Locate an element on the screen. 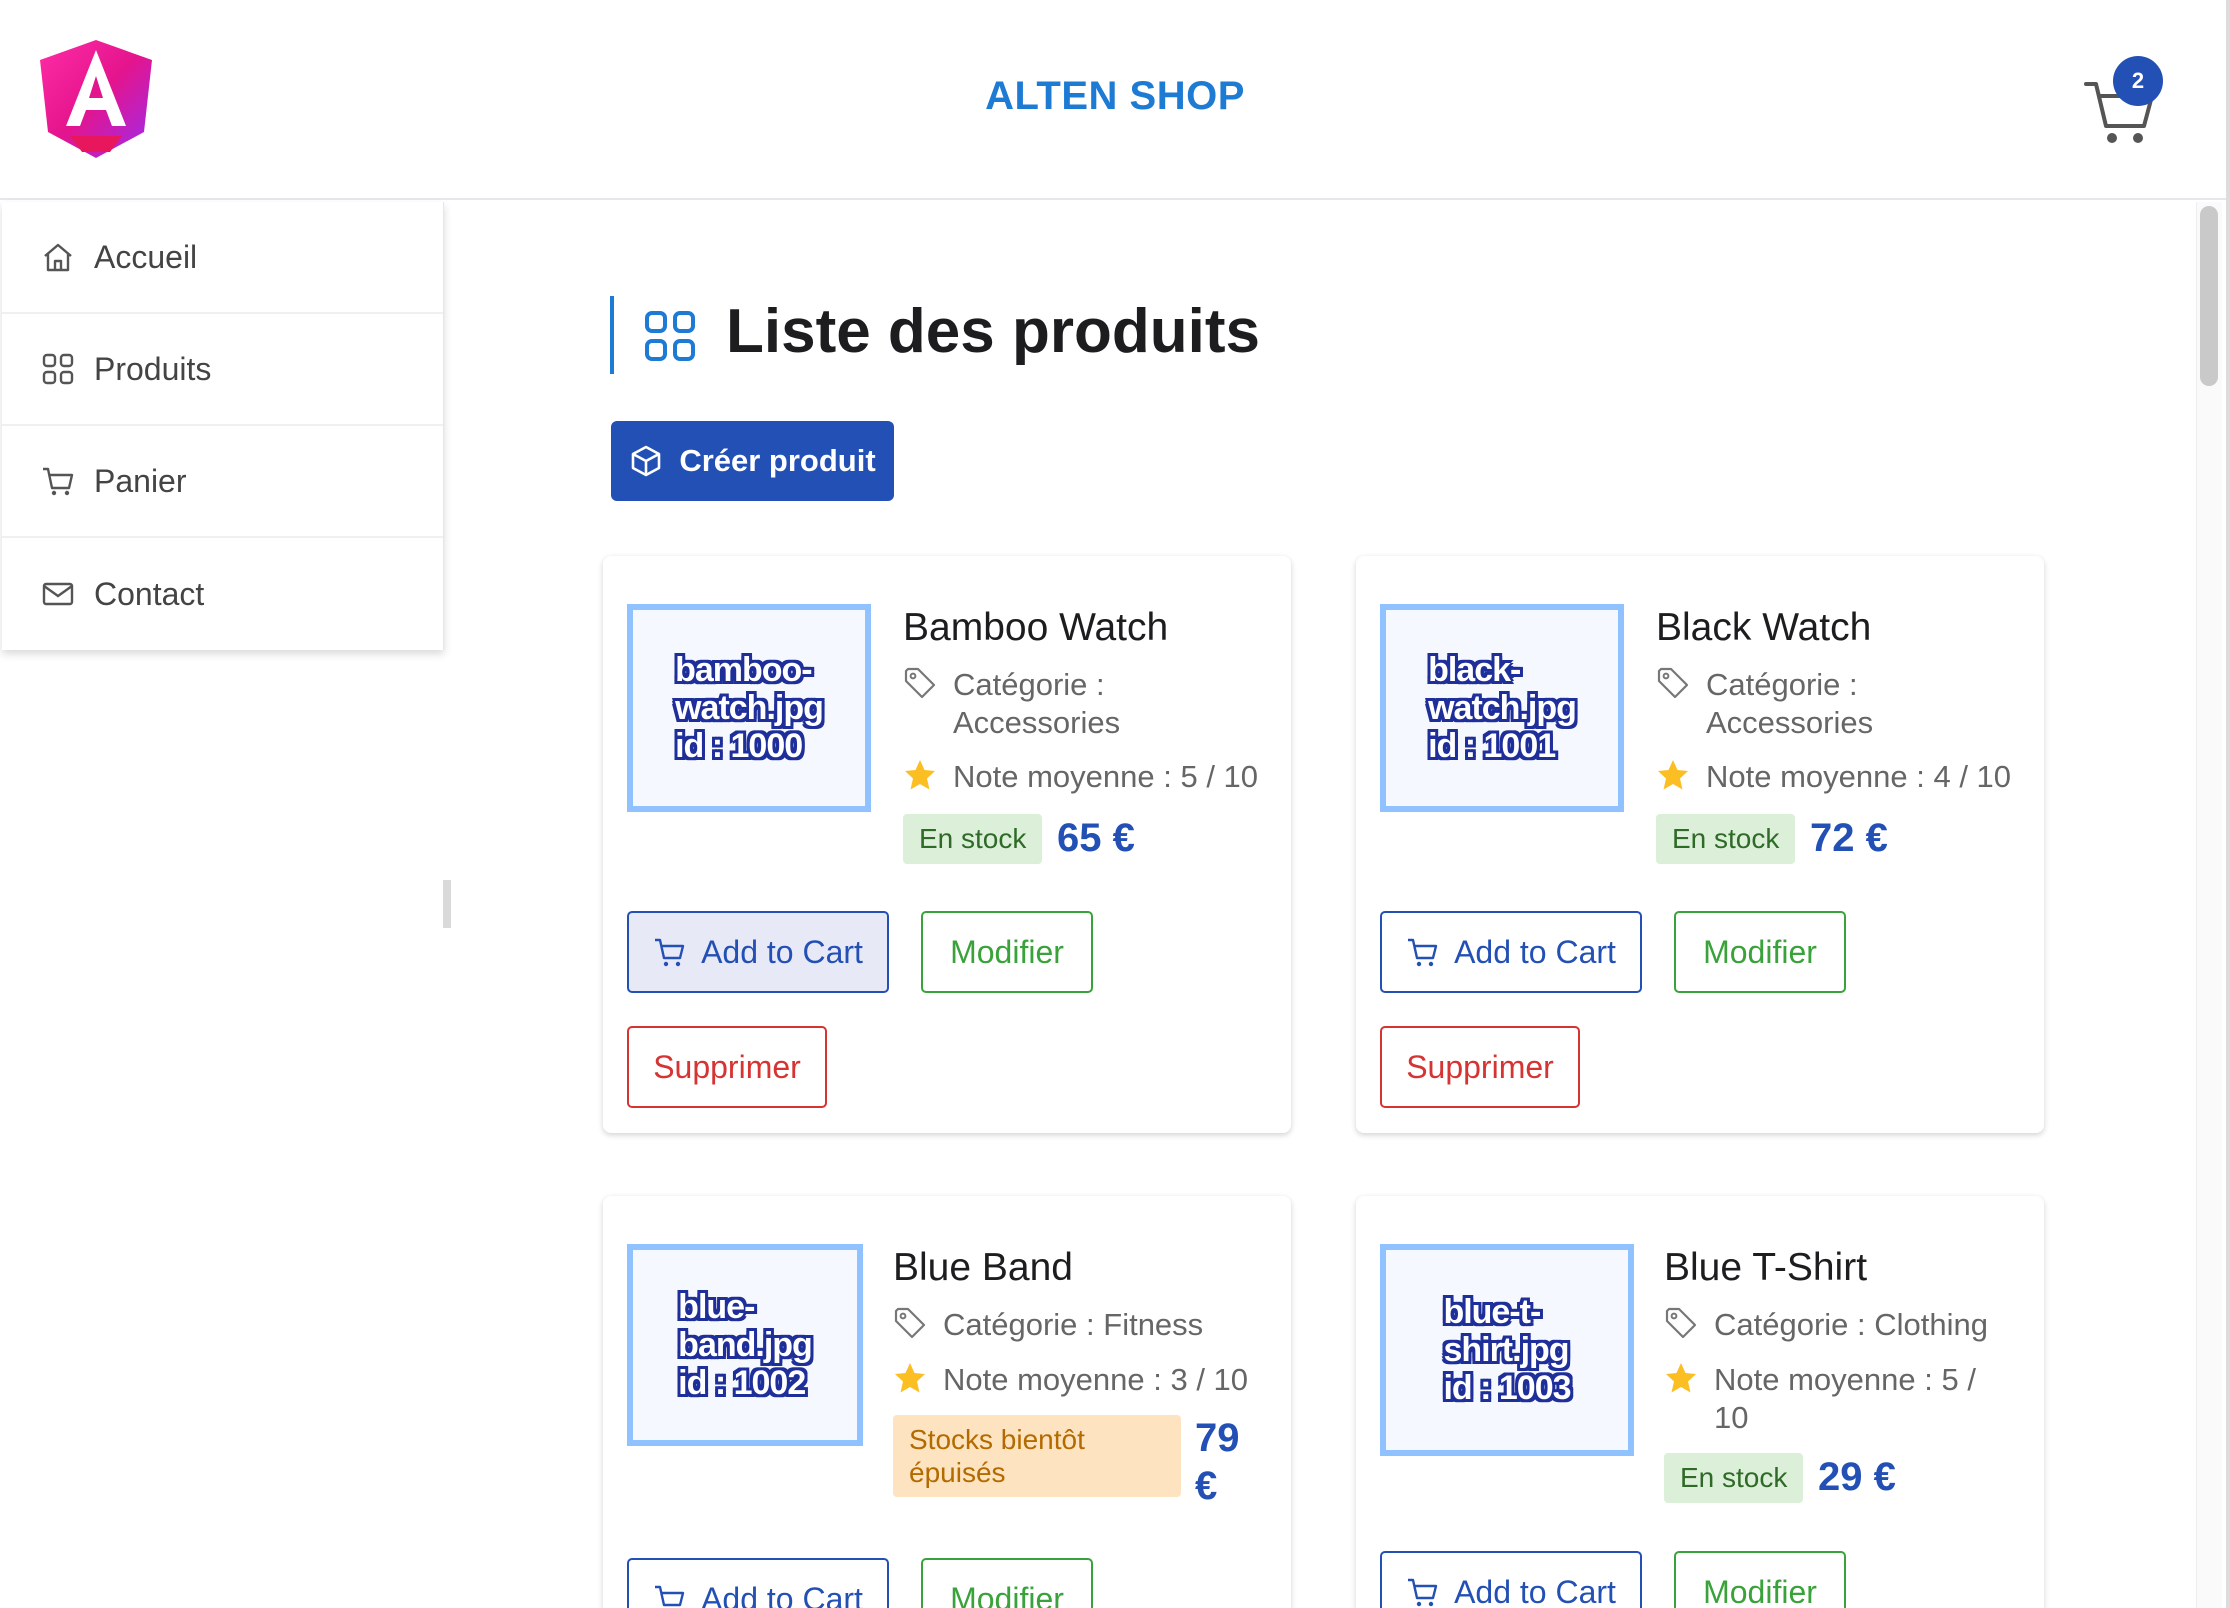 The width and height of the screenshot is (2230, 1608). sidebar-item-produits: Produits is located at coordinates (222, 370).